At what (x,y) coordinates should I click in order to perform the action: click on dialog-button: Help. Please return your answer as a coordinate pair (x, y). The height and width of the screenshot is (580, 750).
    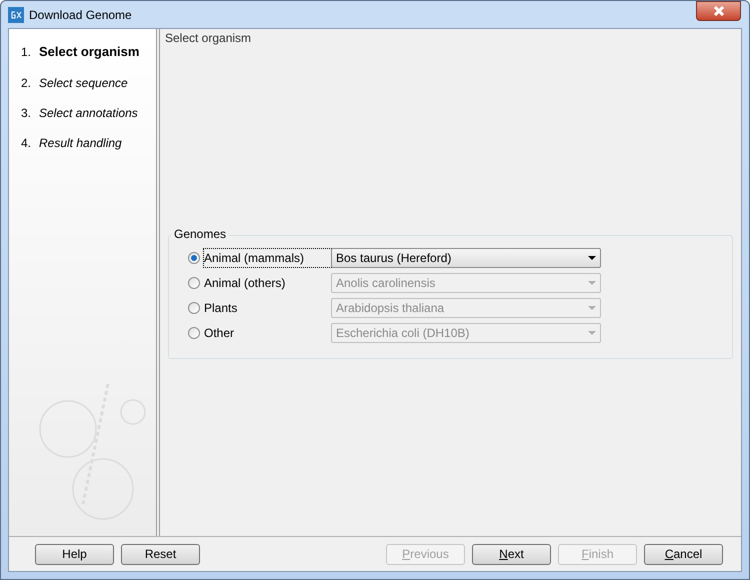
    Looking at the image, I should click on (74, 554).